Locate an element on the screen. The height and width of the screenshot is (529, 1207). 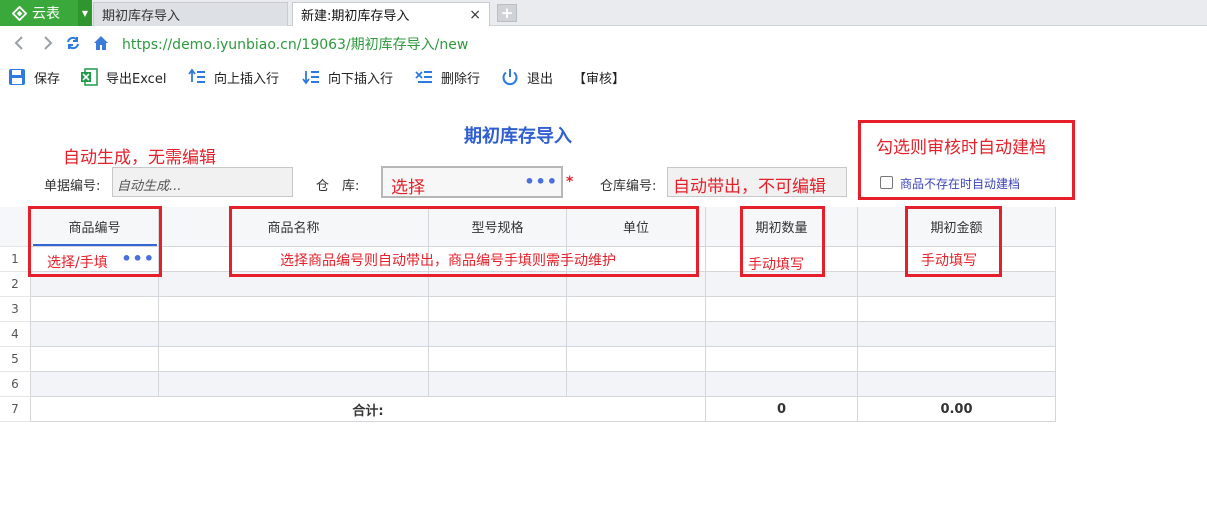
warehouse-code-field: 自动带出，不可编辑 is located at coordinates (757, 182).